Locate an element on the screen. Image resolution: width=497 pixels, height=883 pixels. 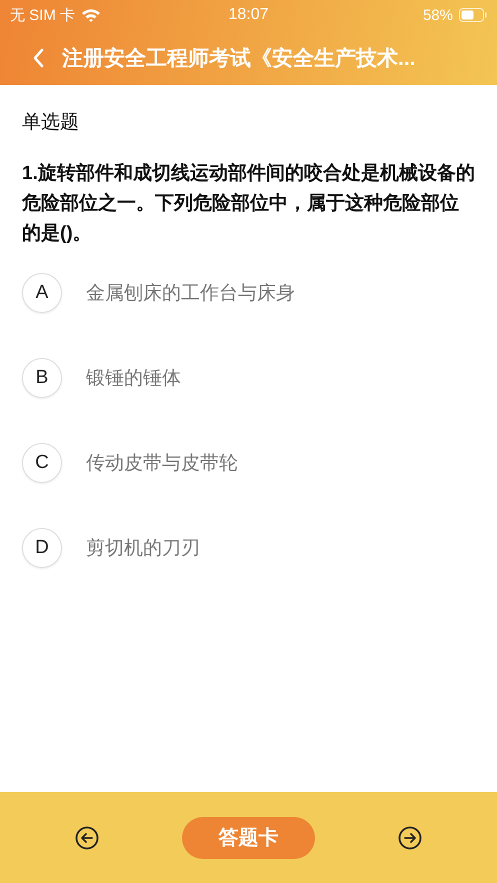
clock-time: 18:07 is located at coordinates (248, 15).